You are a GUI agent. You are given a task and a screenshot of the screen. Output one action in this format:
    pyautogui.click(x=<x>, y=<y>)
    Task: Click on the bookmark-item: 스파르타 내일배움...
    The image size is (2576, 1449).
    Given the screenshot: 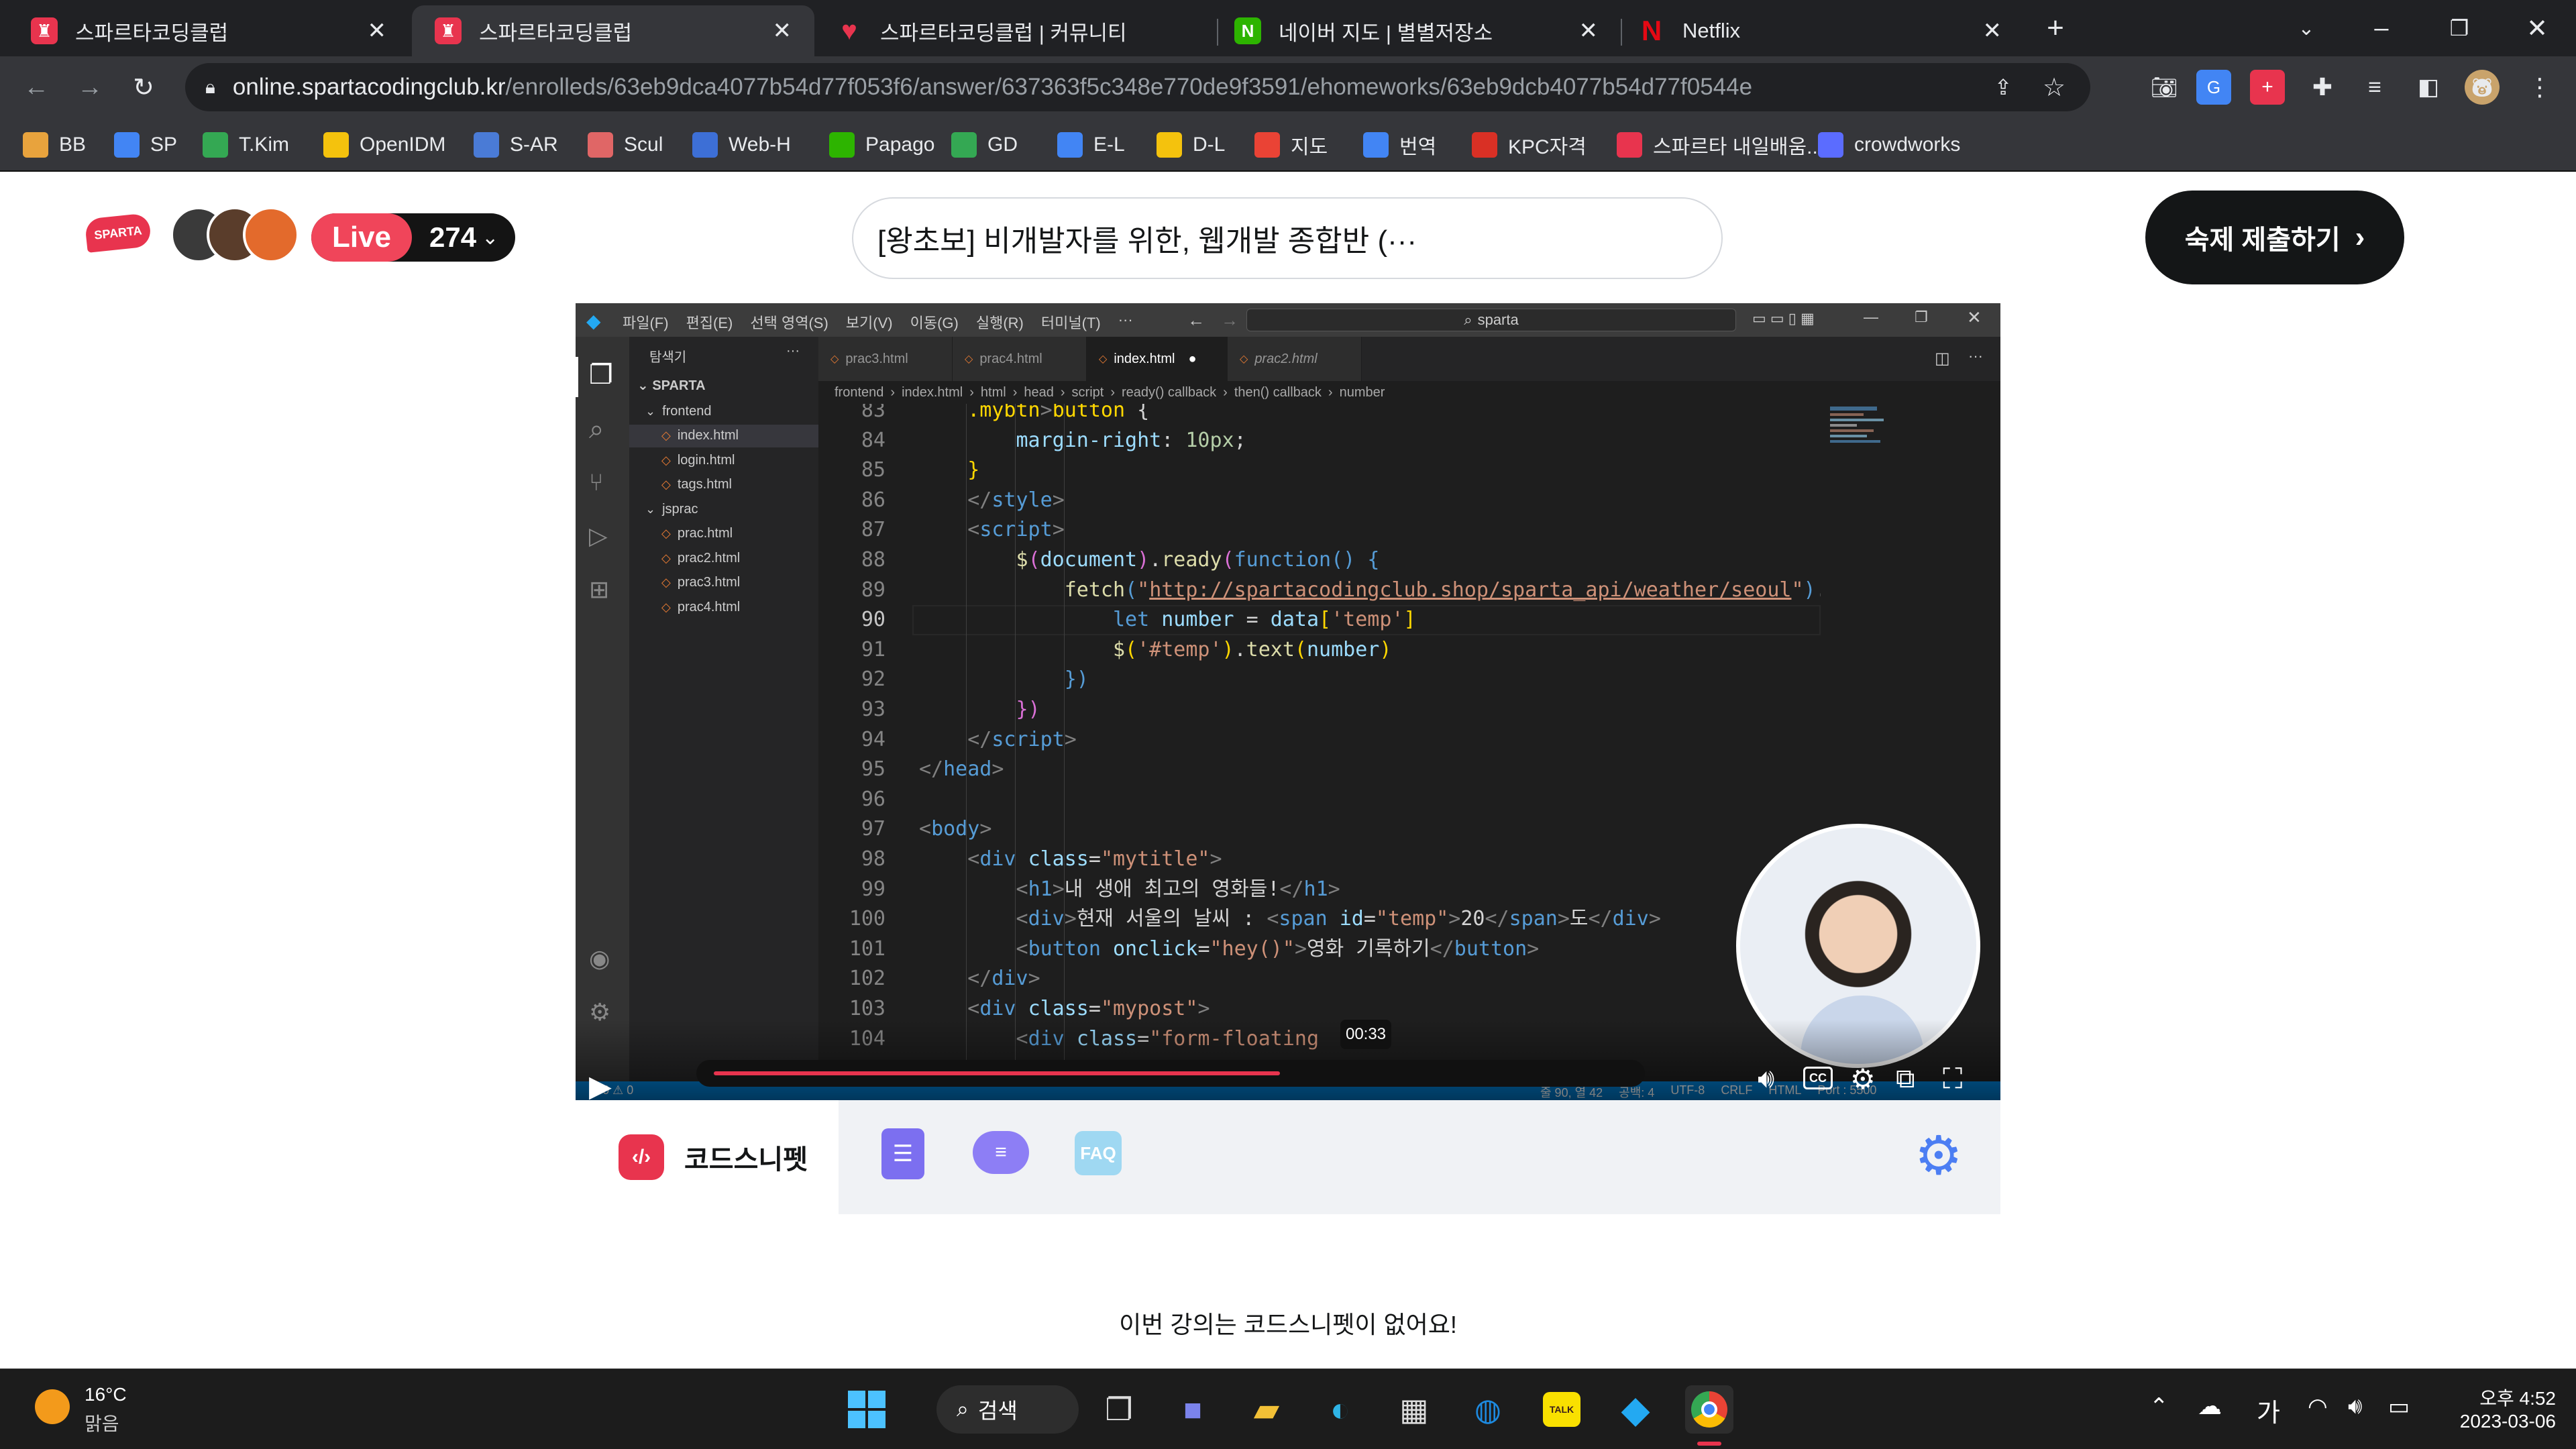 What is the action you would take?
    pyautogui.click(x=1720, y=145)
    